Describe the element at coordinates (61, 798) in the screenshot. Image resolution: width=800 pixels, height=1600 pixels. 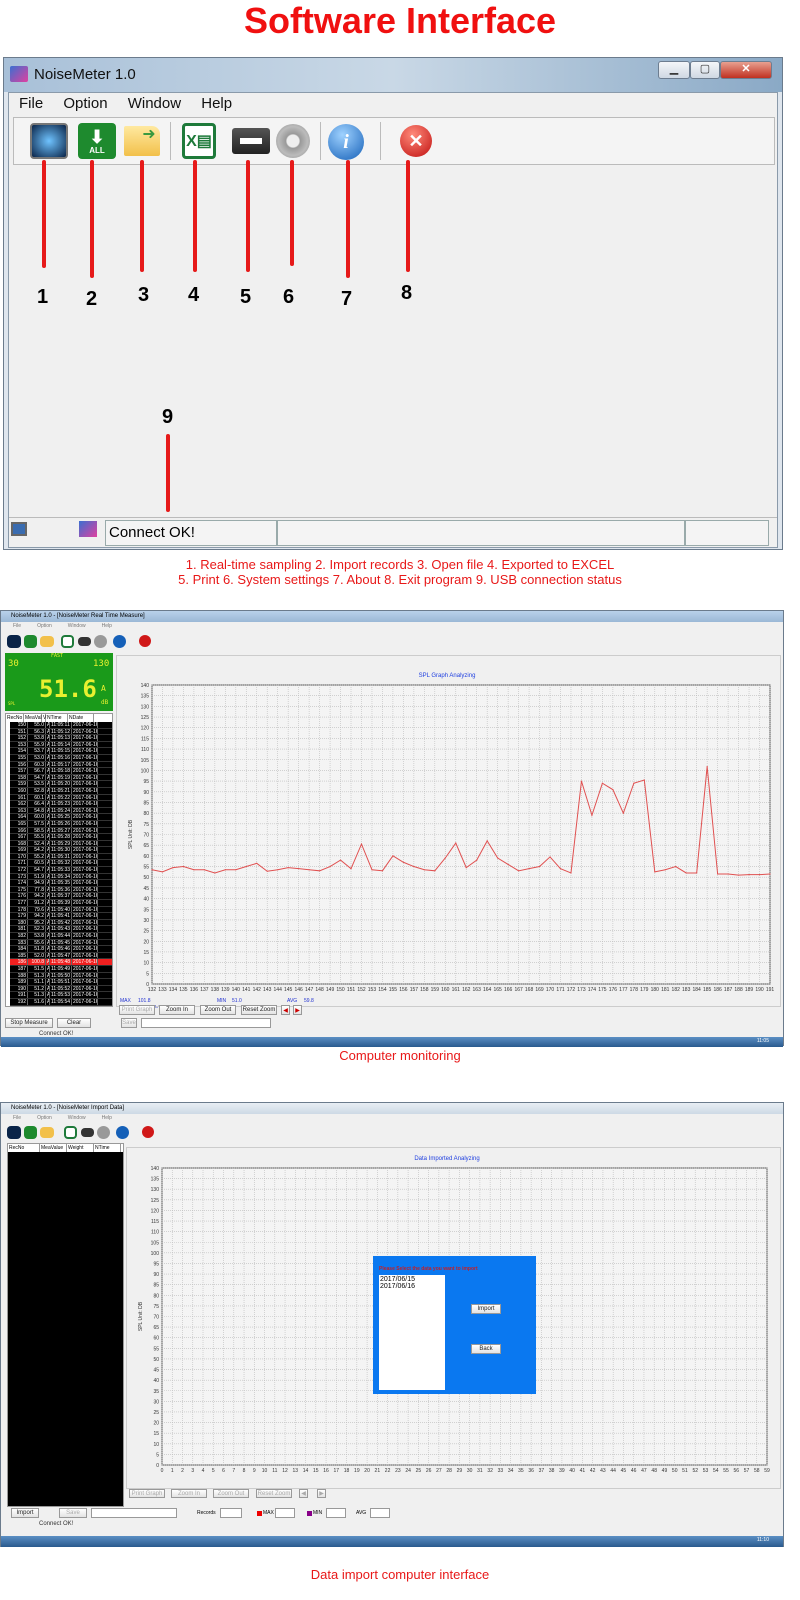
I see `table-row: 16160.1A11:05:222017-06-16` at that location.